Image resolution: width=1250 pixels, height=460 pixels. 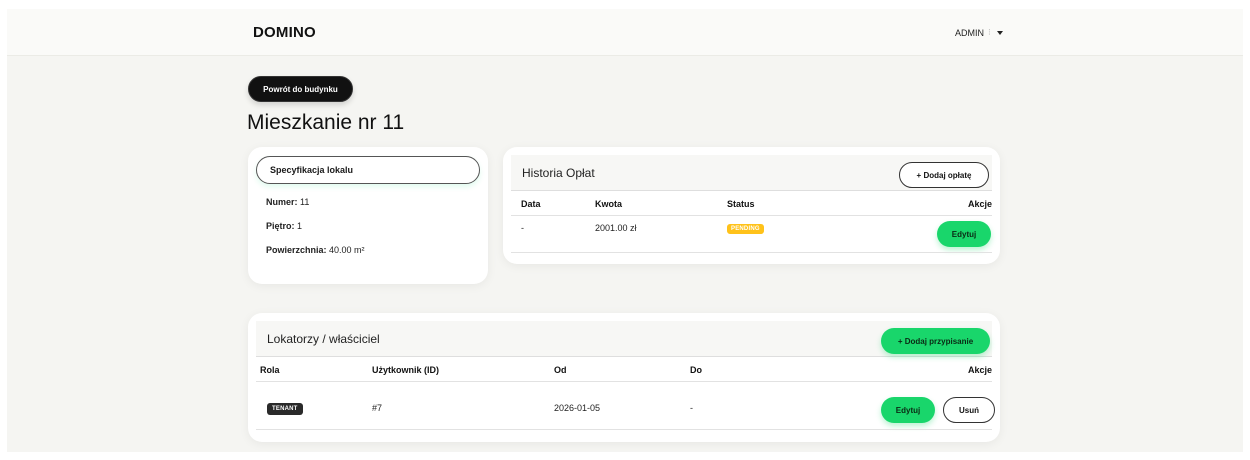 What do you see at coordinates (560, 370) in the screenshot?
I see `column-header-from: Od` at bounding box center [560, 370].